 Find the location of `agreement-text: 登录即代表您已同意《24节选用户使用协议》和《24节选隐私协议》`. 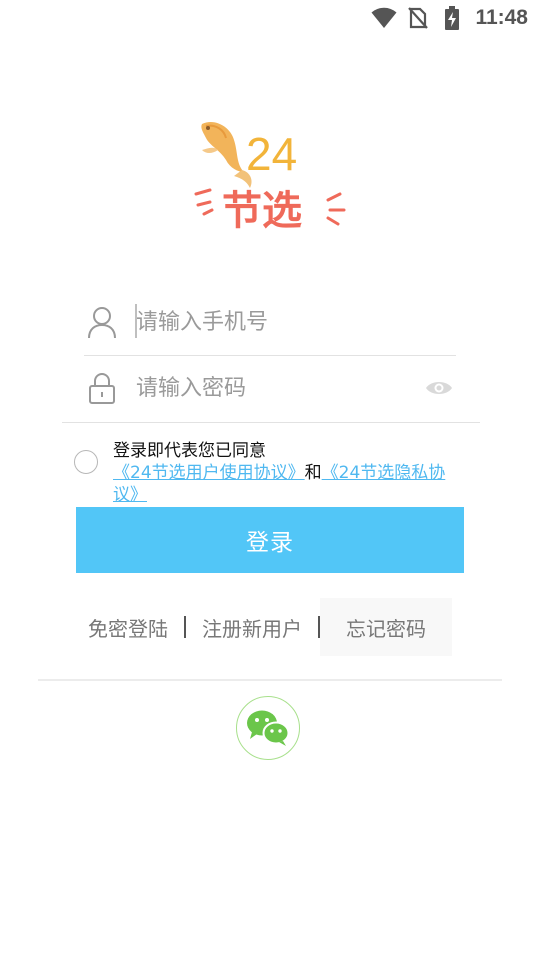

agreement-text: 登录即代表您已同意《24节选用户使用协议》和《24节选隐私协议》 is located at coordinates (283, 473).